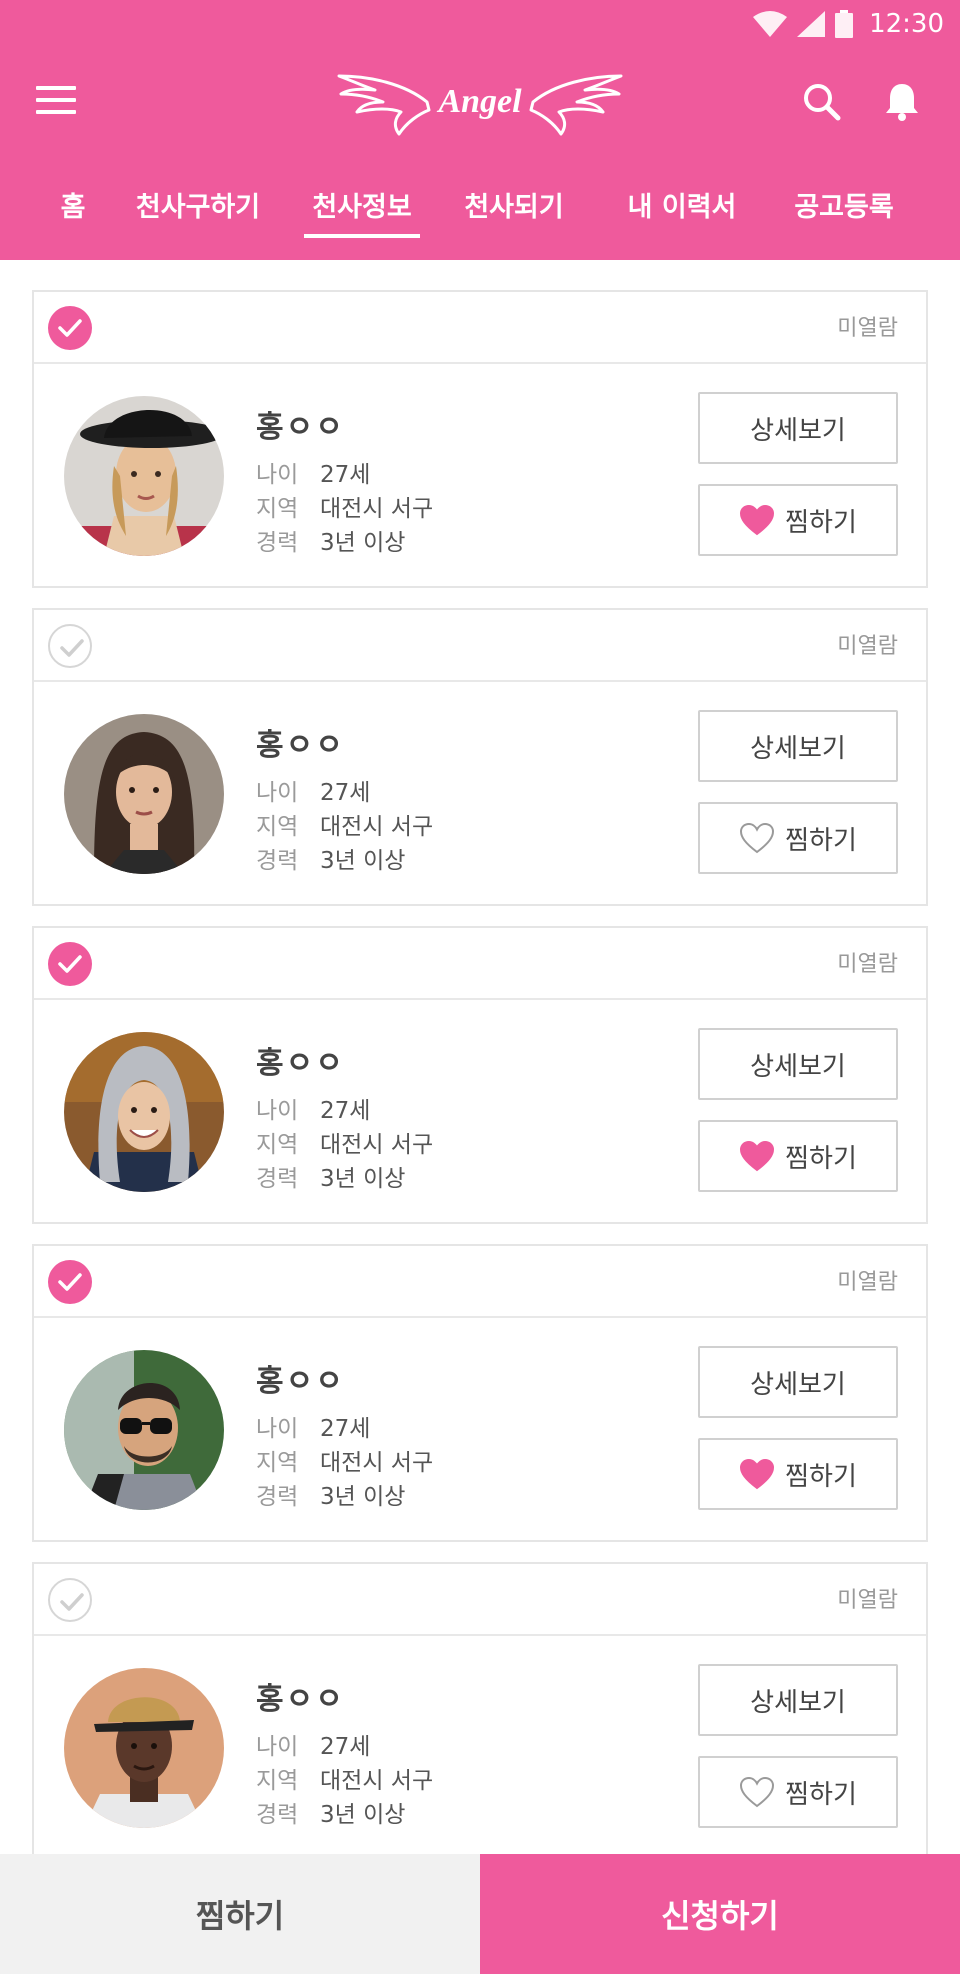  I want to click on notification-button, so click(902, 102).